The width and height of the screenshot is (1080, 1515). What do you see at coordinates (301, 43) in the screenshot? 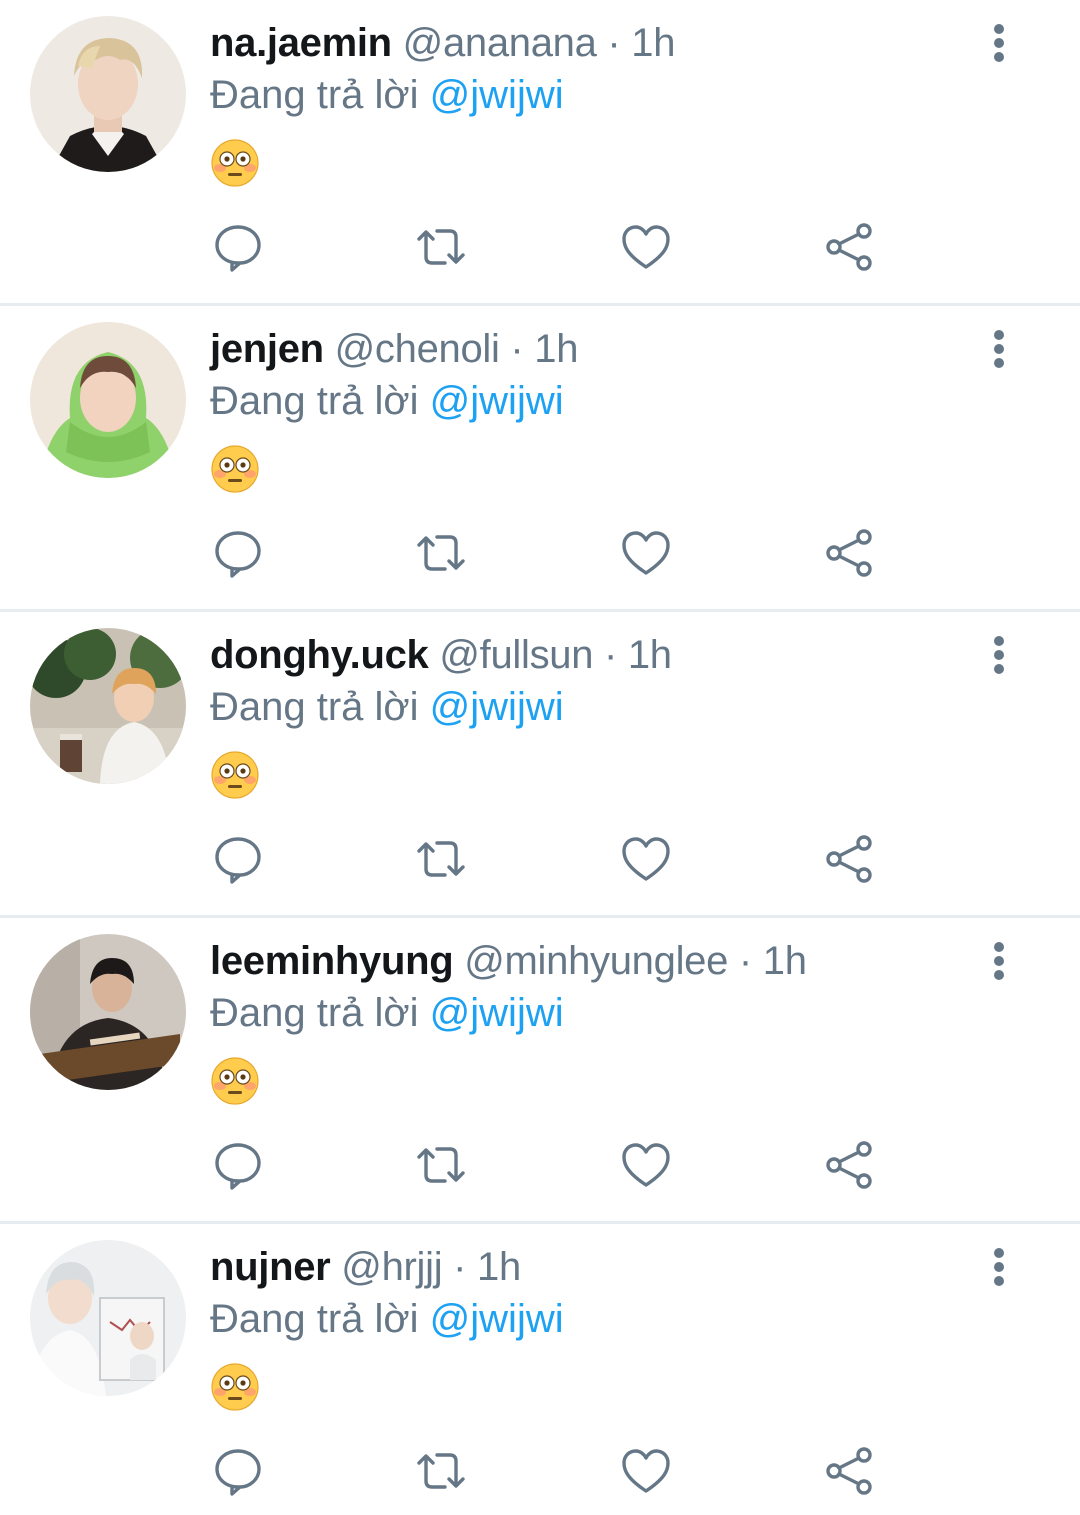
I see `display-name: na.jaemin` at bounding box center [301, 43].